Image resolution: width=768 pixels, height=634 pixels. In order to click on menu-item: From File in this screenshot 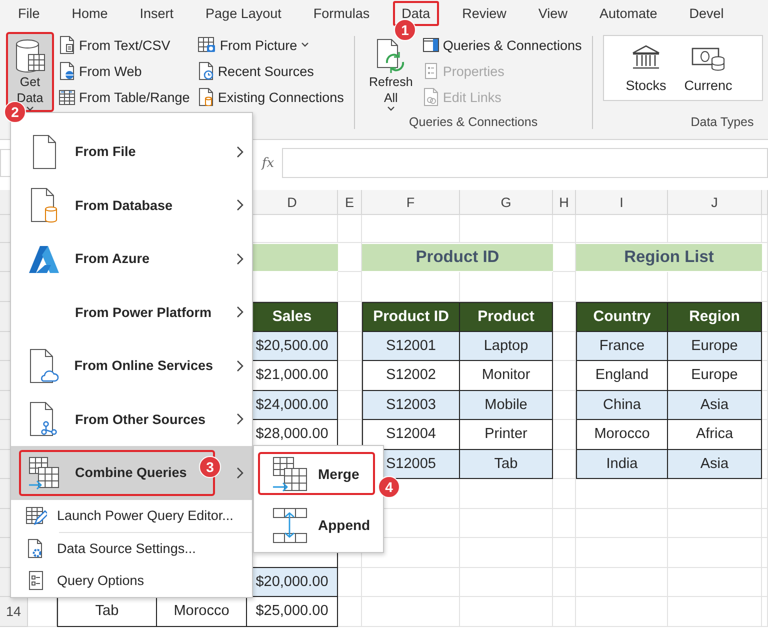, I will do `click(131, 151)`.